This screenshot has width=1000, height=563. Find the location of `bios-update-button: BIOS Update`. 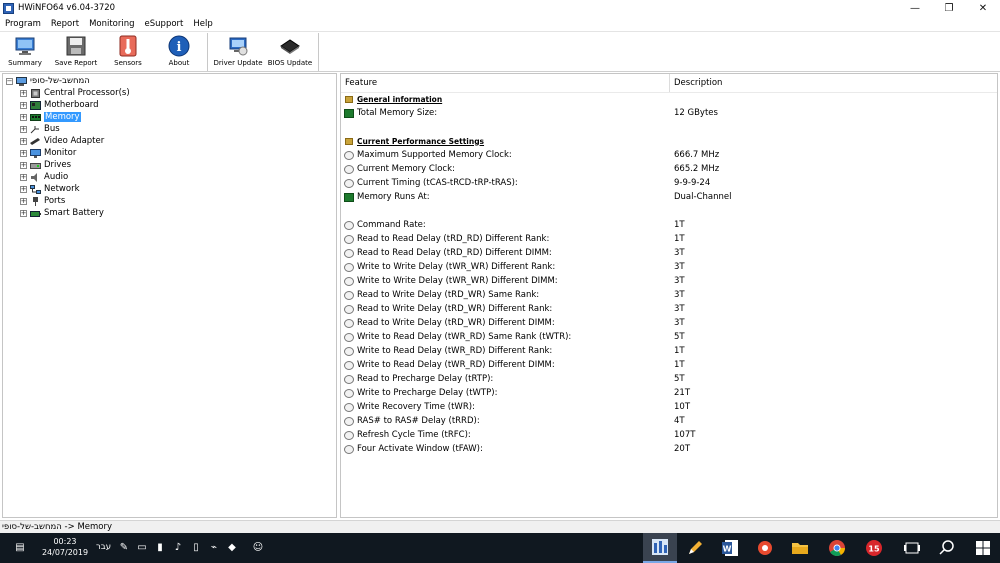

bios-update-button: BIOS Update is located at coordinates (290, 52).